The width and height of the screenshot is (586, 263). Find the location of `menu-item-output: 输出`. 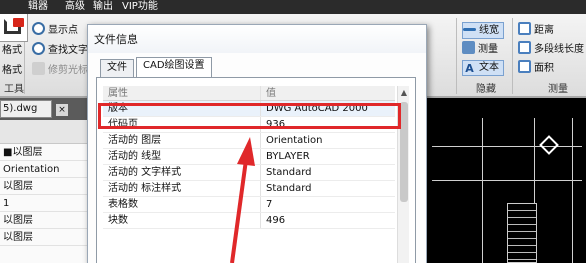

menu-item-output: 输出 is located at coordinates (103, 7).